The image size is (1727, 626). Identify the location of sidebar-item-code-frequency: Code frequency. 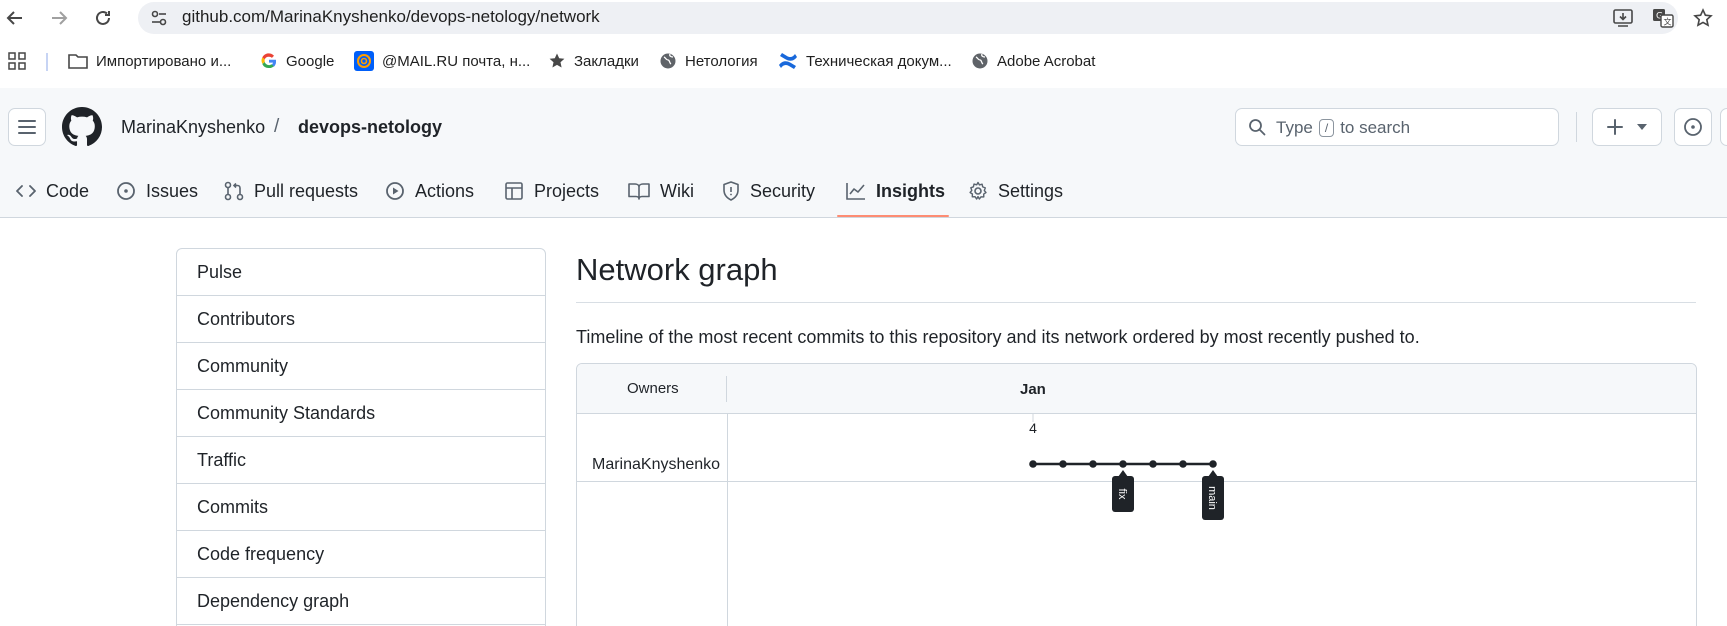
(361, 554).